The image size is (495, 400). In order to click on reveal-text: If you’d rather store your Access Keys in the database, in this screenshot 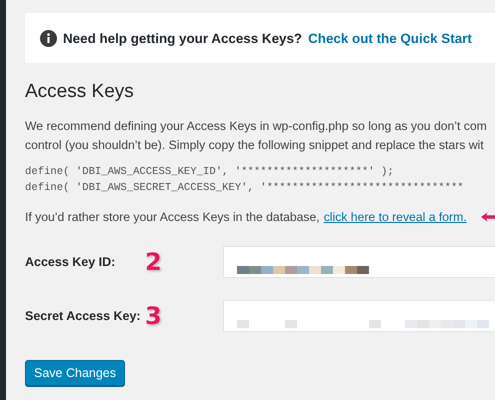, I will do `click(172, 217)`.